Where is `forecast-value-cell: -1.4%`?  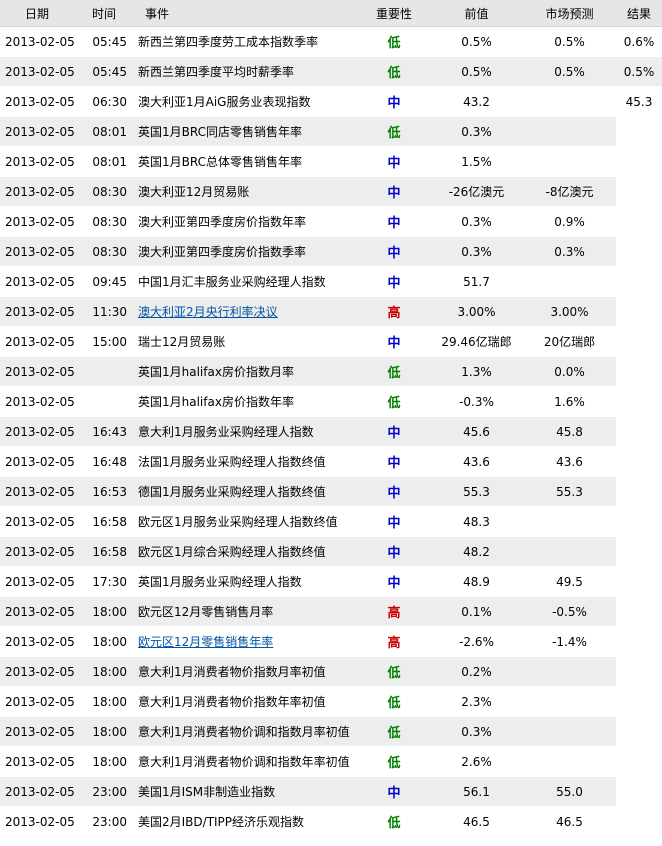
forecast-value-cell: -1.4% is located at coordinates (569, 641).